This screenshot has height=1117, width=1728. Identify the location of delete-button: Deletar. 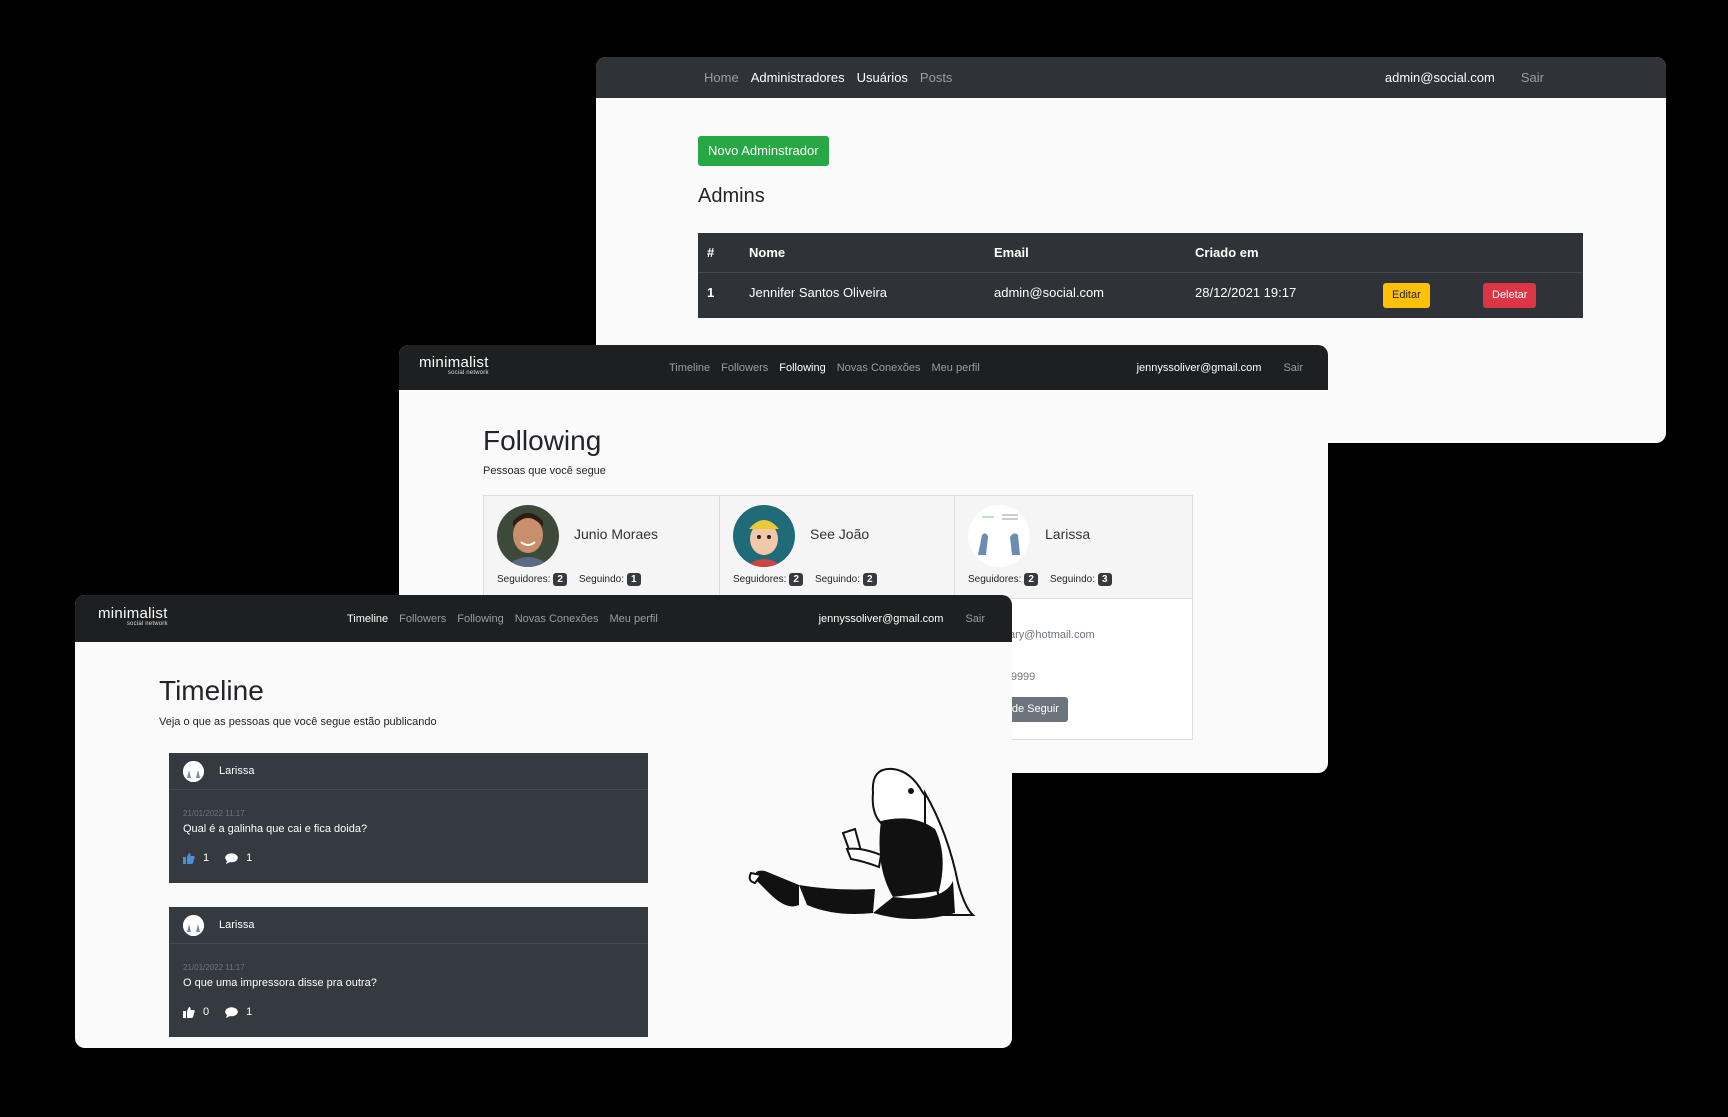
(1510, 295).